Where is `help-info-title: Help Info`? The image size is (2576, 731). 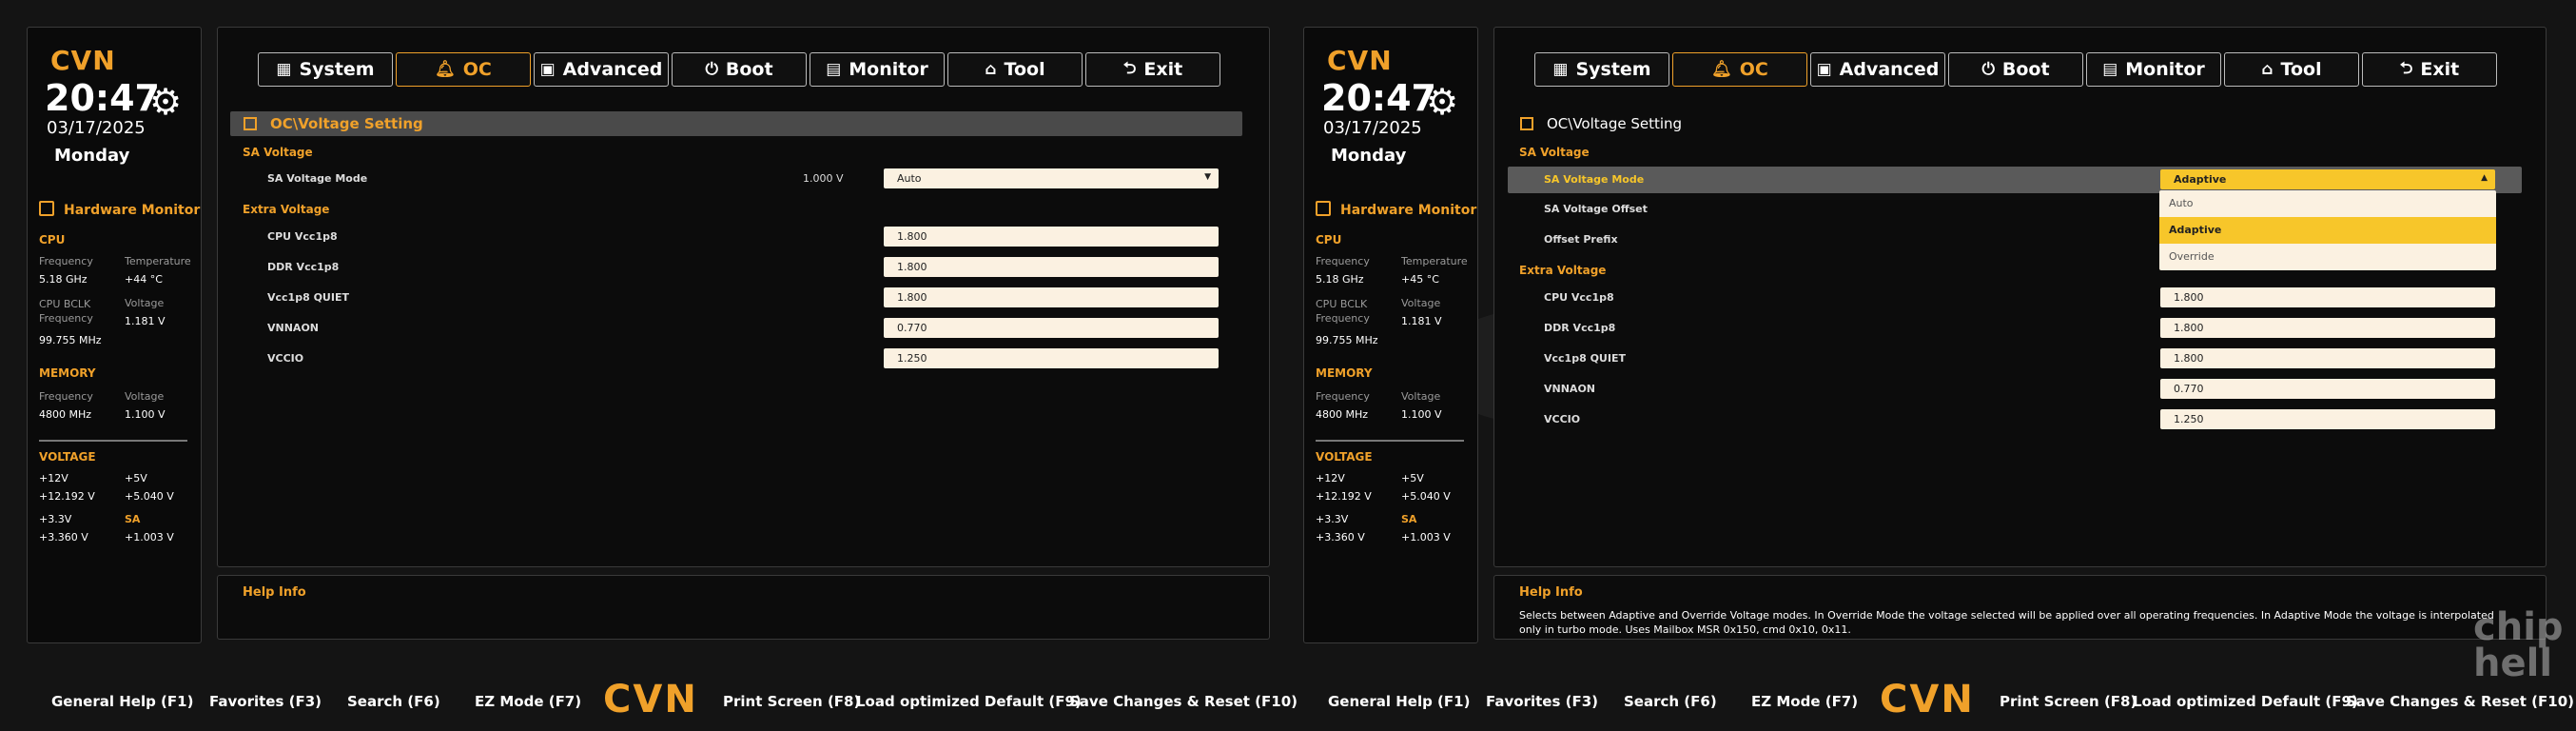 help-info-title: Help Info is located at coordinates (274, 592).